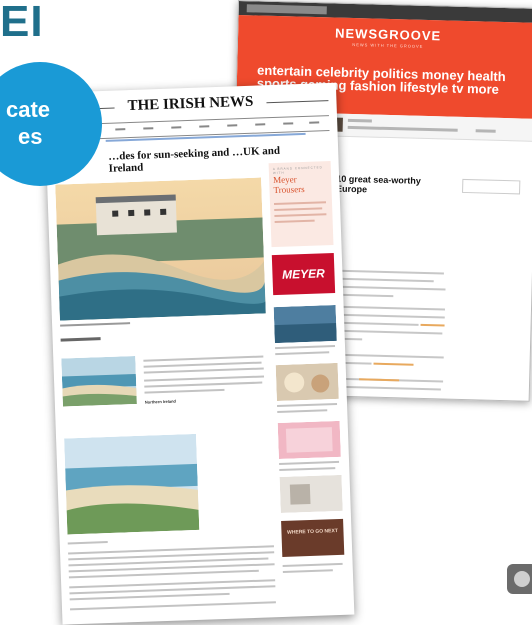 The image size is (532, 625). What do you see at coordinates (99, 381) in the screenshot?
I see `beach-photo-small` at bounding box center [99, 381].